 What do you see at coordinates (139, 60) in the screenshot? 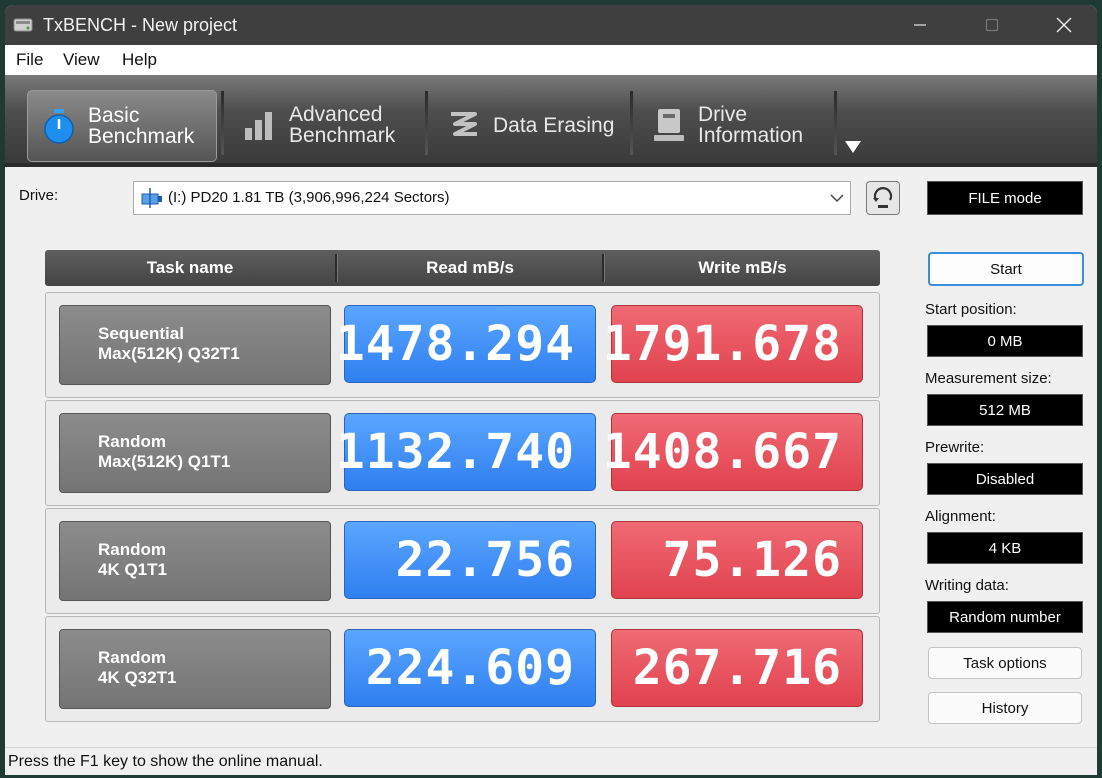
I see `menu-help: Help` at bounding box center [139, 60].